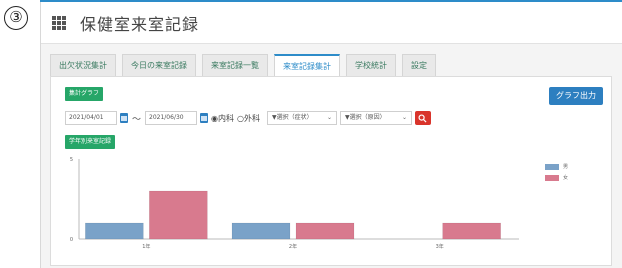  Describe the element at coordinates (331, 23) in the screenshot. I see `app-header: 保健室来室記録` at that location.